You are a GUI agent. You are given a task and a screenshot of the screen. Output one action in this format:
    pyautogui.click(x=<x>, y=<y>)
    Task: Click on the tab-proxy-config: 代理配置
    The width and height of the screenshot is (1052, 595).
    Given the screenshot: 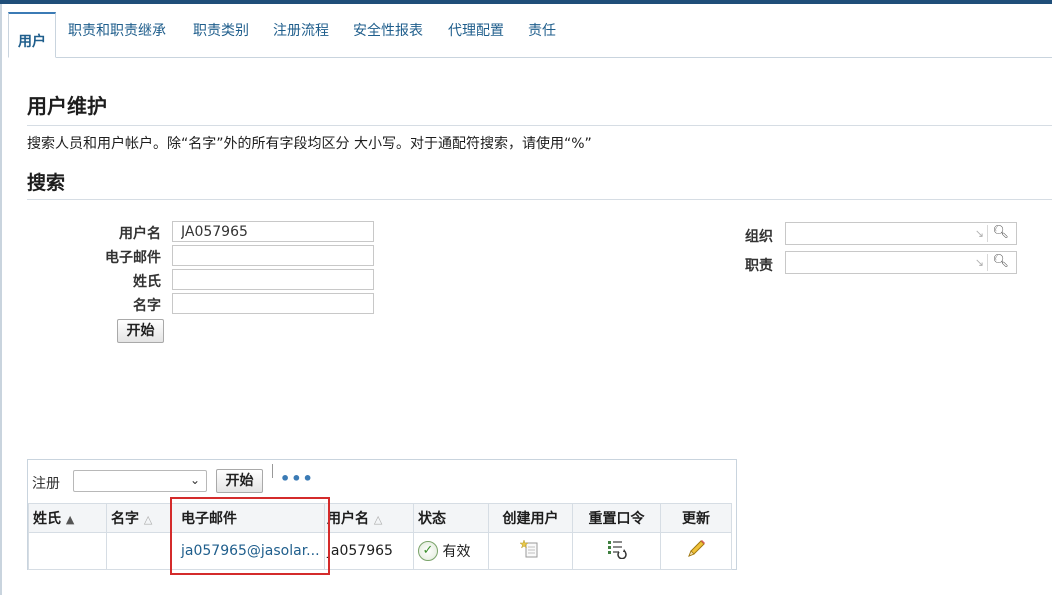 What is the action you would take?
    pyautogui.click(x=476, y=30)
    